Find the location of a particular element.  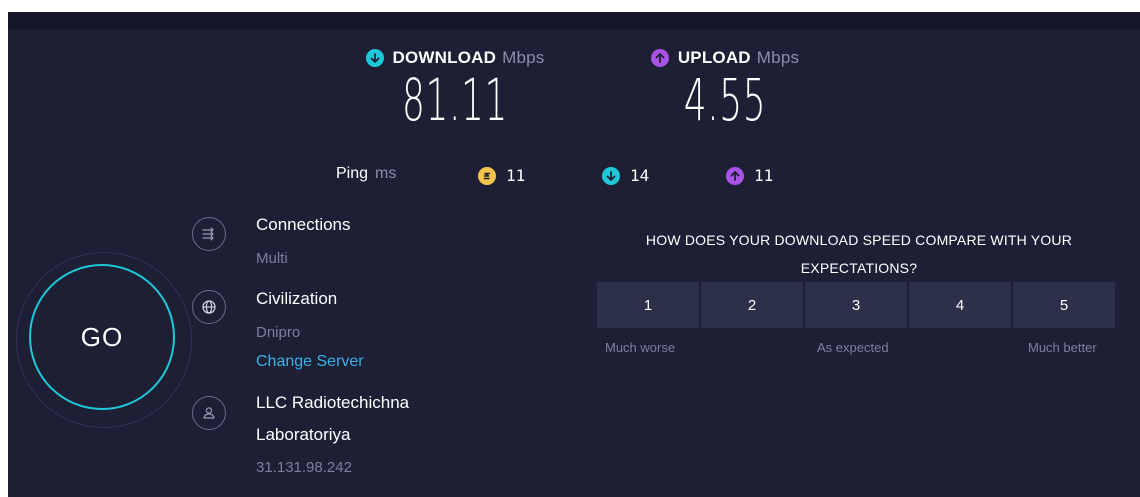

rating-option-3: 3 is located at coordinates (856, 305).